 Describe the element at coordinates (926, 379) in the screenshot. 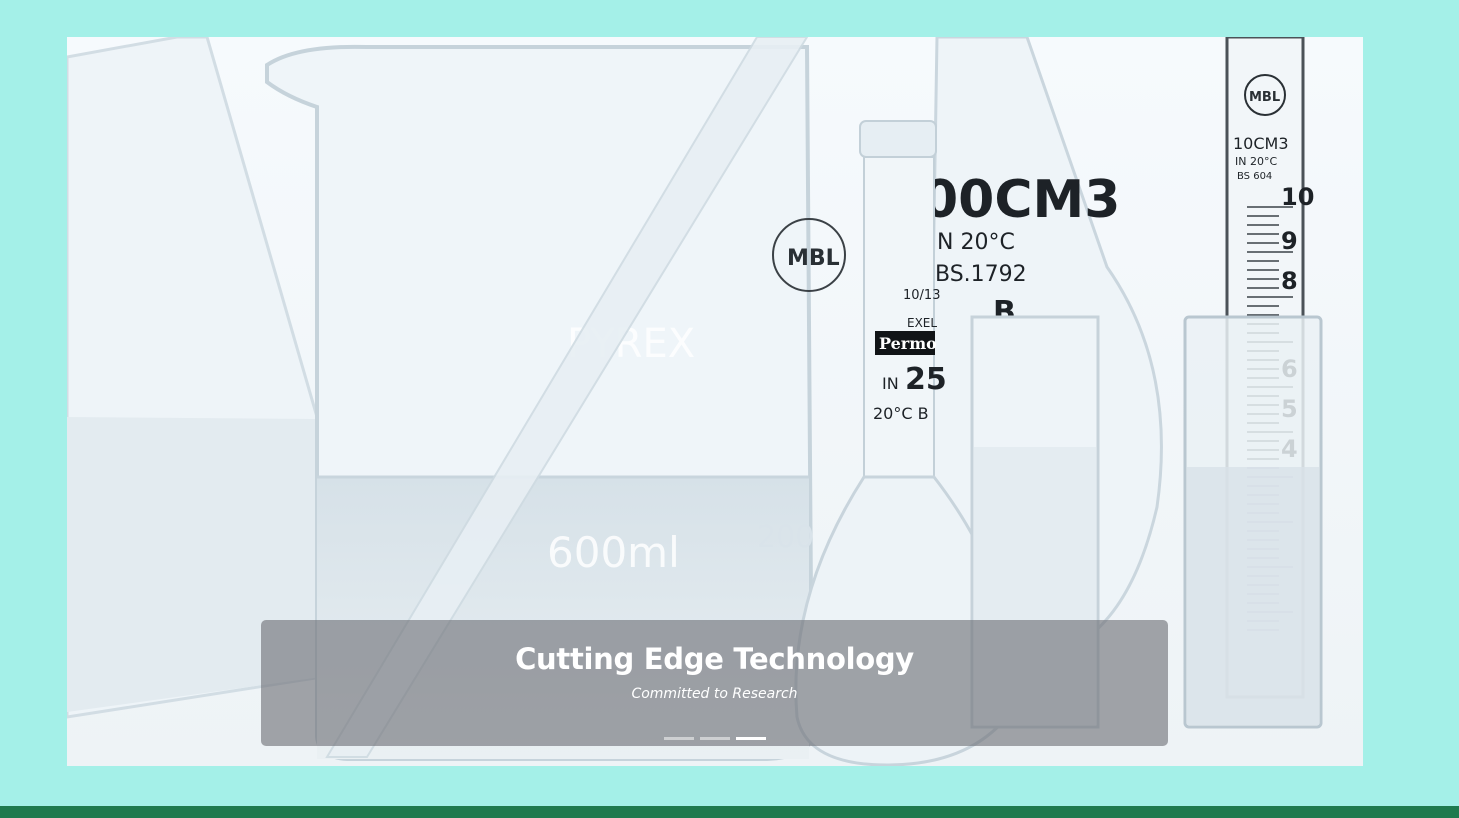

I see `tube-value-text: 25` at that location.